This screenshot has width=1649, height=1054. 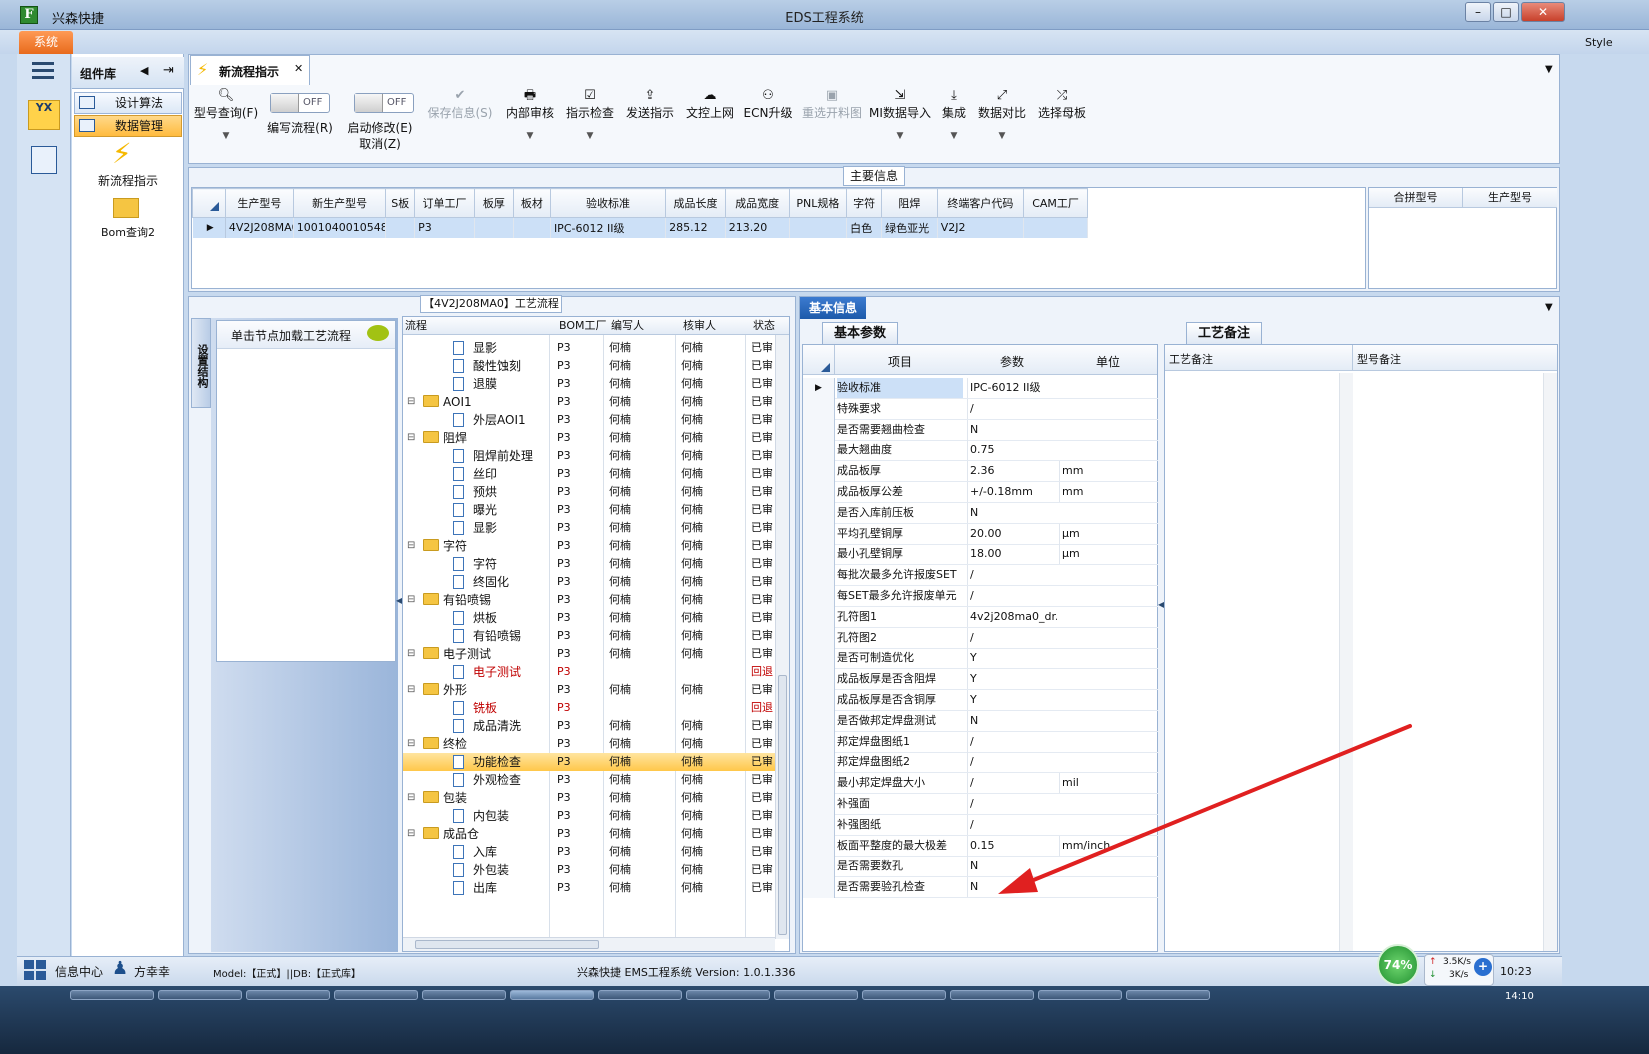 What do you see at coordinates (589, 852) in the screenshot?
I see `tree-row: 入库 P3 何楠 何楠 已审` at bounding box center [589, 852].